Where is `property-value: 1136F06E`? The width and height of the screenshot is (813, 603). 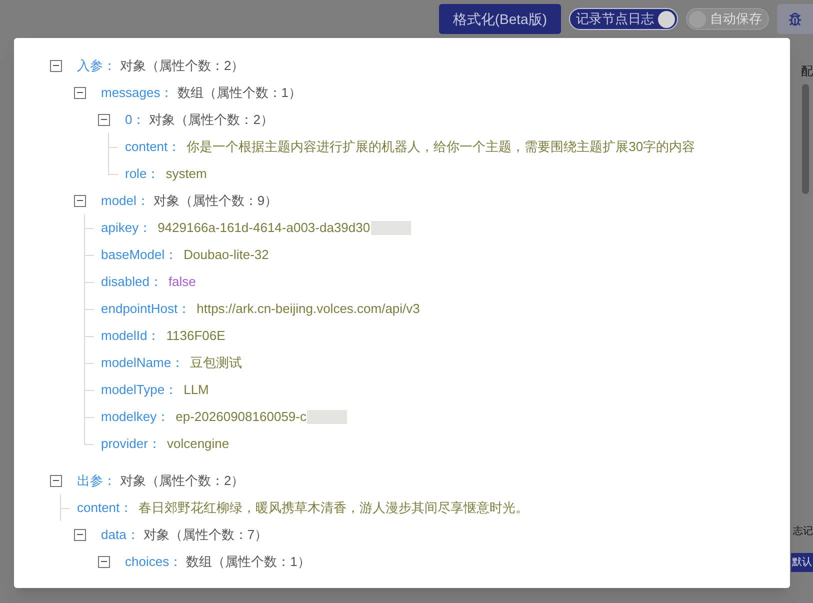 property-value: 1136F06E is located at coordinates (196, 335).